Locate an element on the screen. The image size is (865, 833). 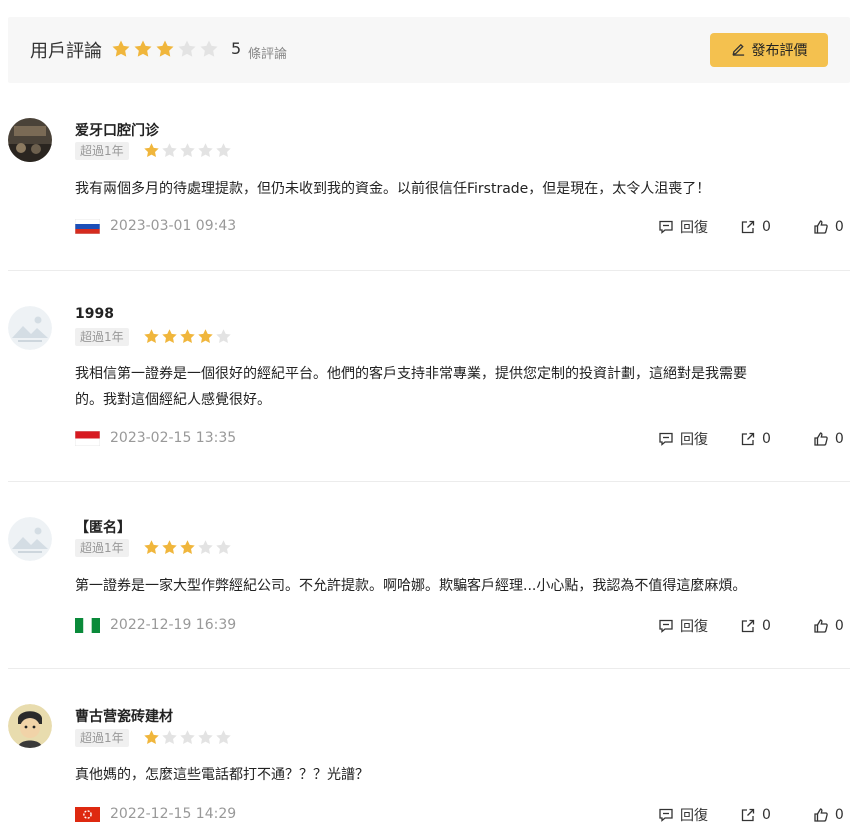
review-text: 真他媽的，怎麼這些電話都打不通？？？光譜？ is located at coordinates (222, 775).